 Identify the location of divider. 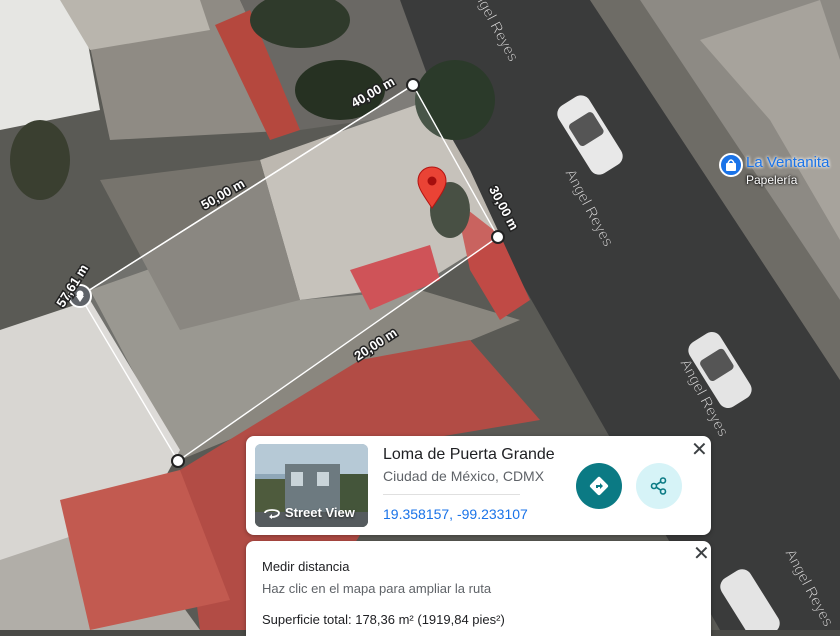
(451, 494).